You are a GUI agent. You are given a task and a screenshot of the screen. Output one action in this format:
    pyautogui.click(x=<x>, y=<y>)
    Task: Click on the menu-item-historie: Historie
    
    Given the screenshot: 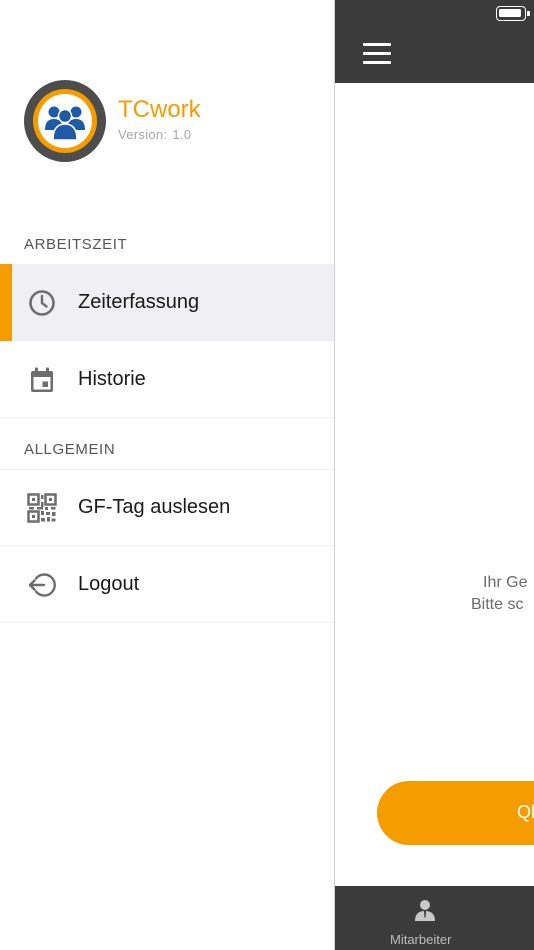 What is the action you would take?
    pyautogui.click(x=167, y=379)
    